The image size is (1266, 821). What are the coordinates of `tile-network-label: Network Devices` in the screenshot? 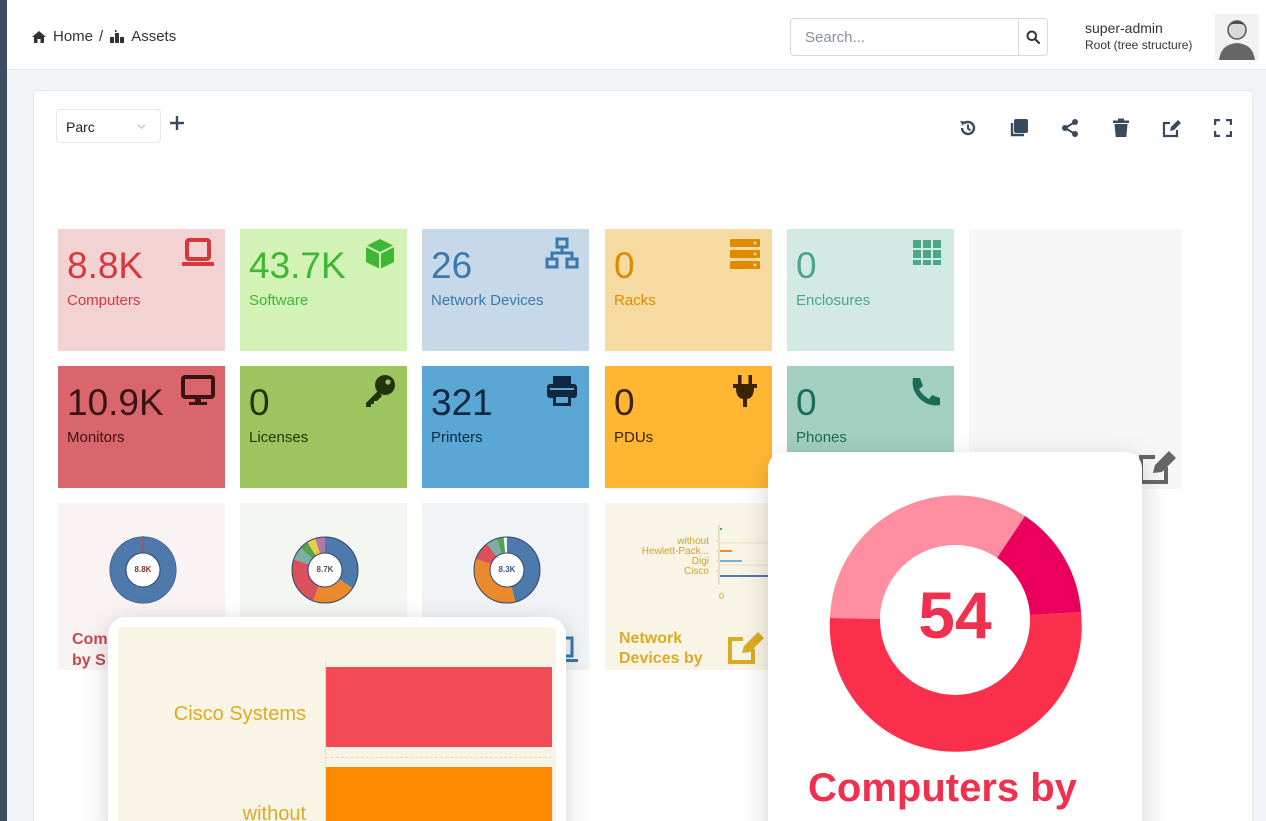 It's located at (487, 300).